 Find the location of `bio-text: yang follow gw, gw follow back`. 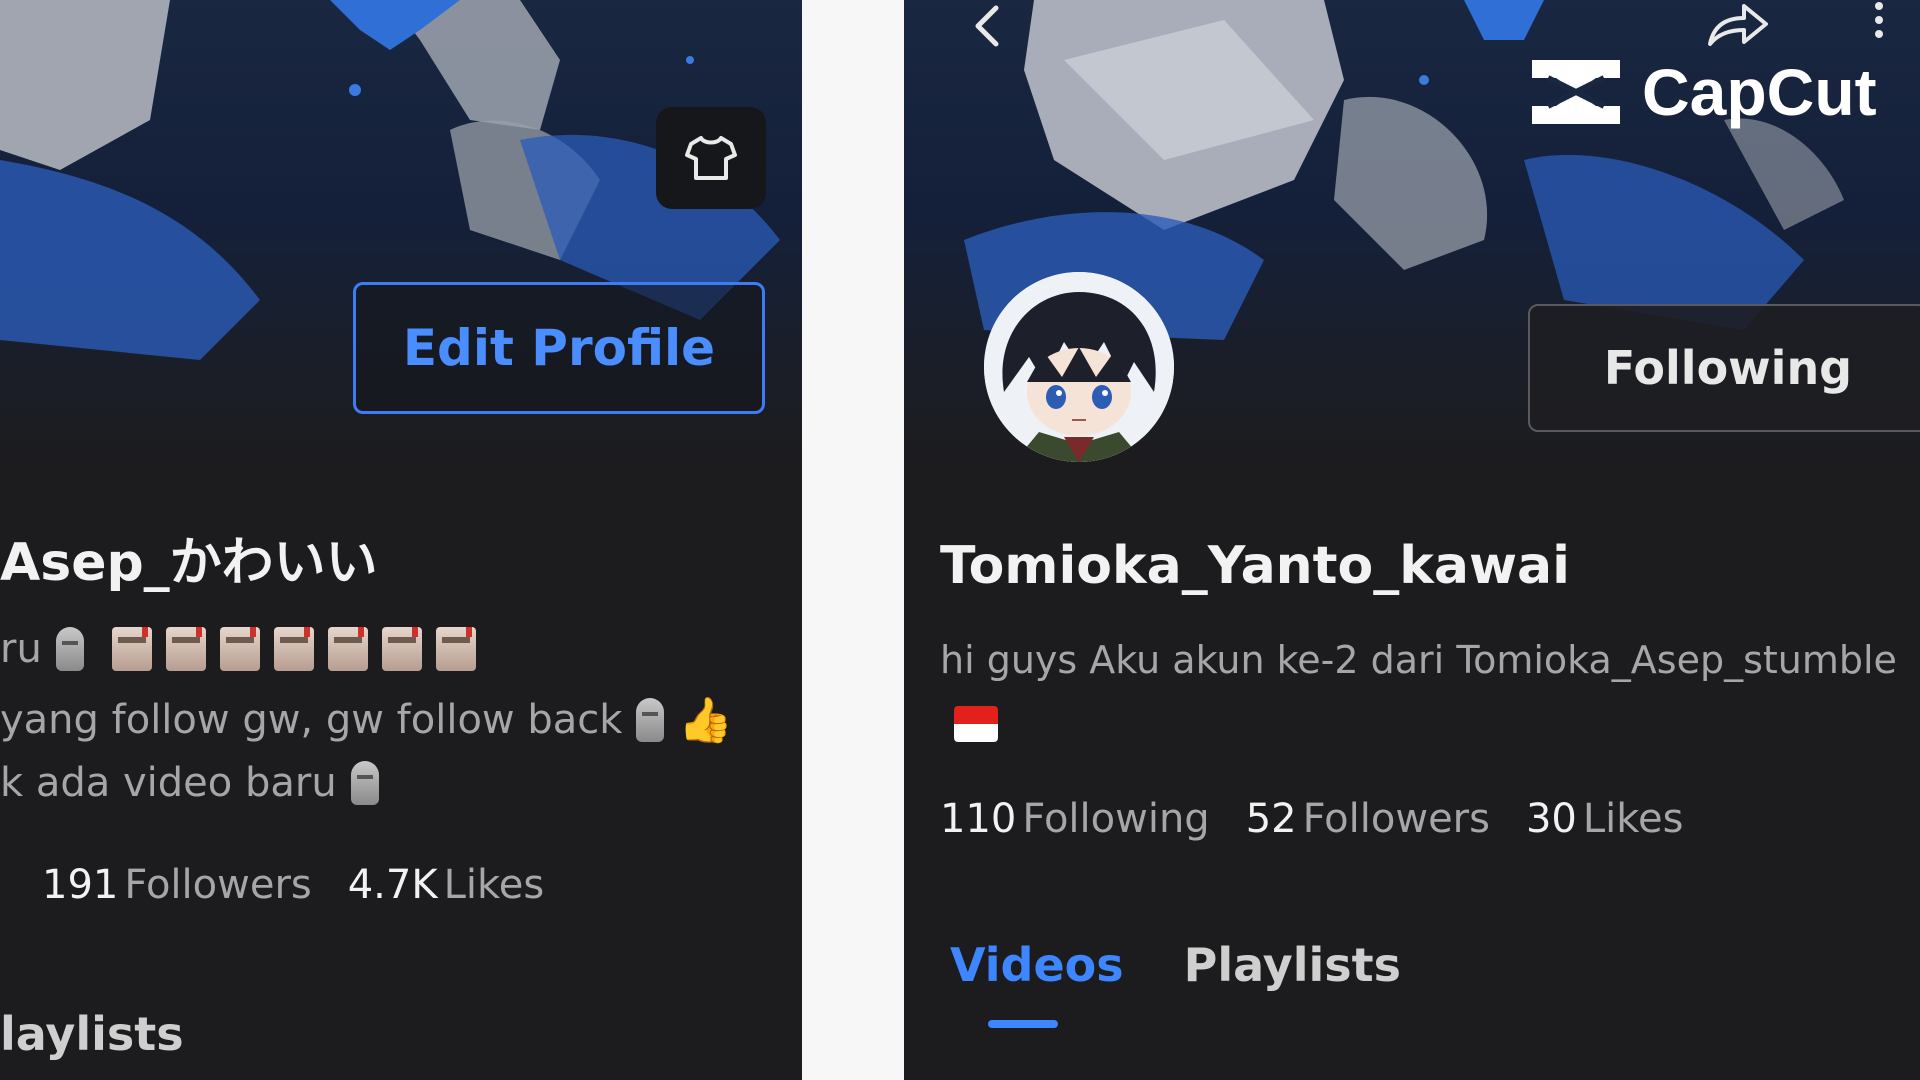

bio-text: yang follow gw, gw follow back is located at coordinates (311, 720).